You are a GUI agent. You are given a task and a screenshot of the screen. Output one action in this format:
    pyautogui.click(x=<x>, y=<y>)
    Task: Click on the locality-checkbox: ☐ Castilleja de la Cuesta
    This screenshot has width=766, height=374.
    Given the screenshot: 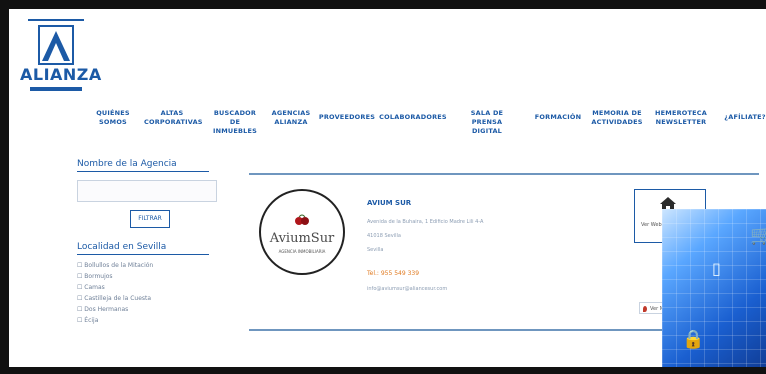 What is the action you would take?
    pyautogui.click(x=152, y=298)
    